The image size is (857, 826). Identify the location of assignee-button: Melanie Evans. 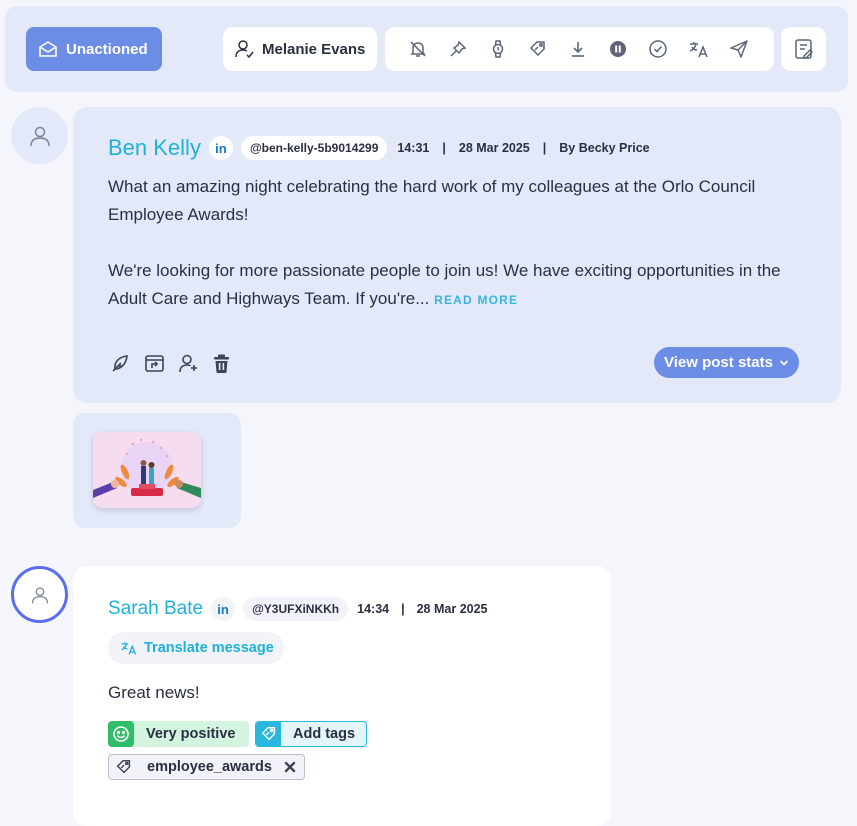
(300, 49).